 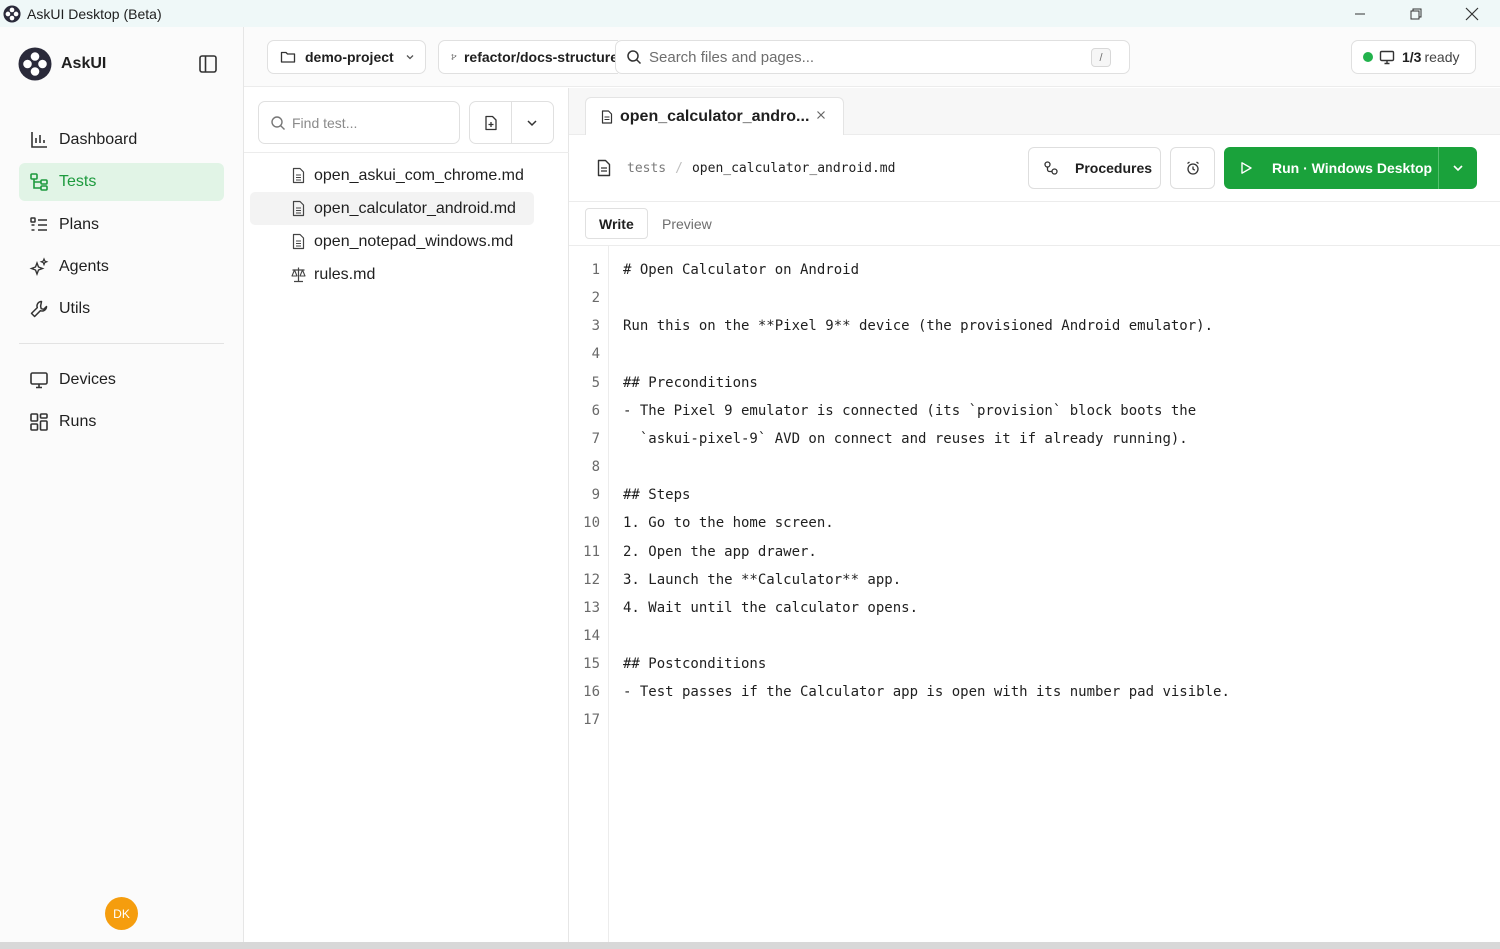 I want to click on project-selector: demo-project, so click(x=346, y=57).